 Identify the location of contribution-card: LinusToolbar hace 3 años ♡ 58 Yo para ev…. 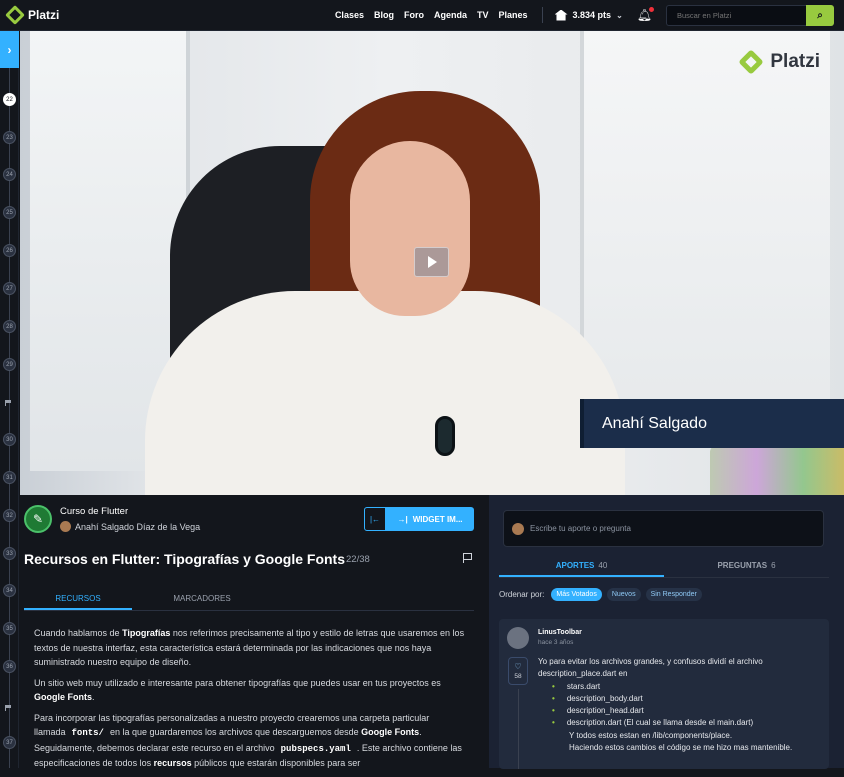
(664, 694).